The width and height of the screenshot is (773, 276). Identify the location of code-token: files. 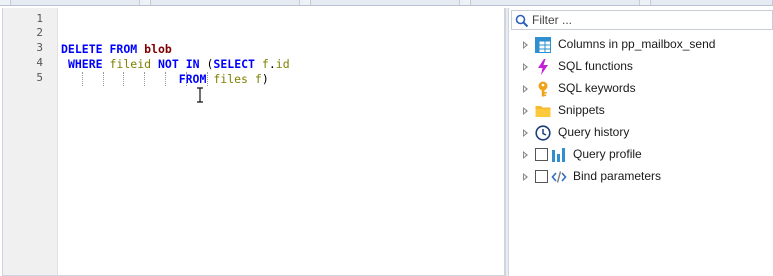
(230, 79).